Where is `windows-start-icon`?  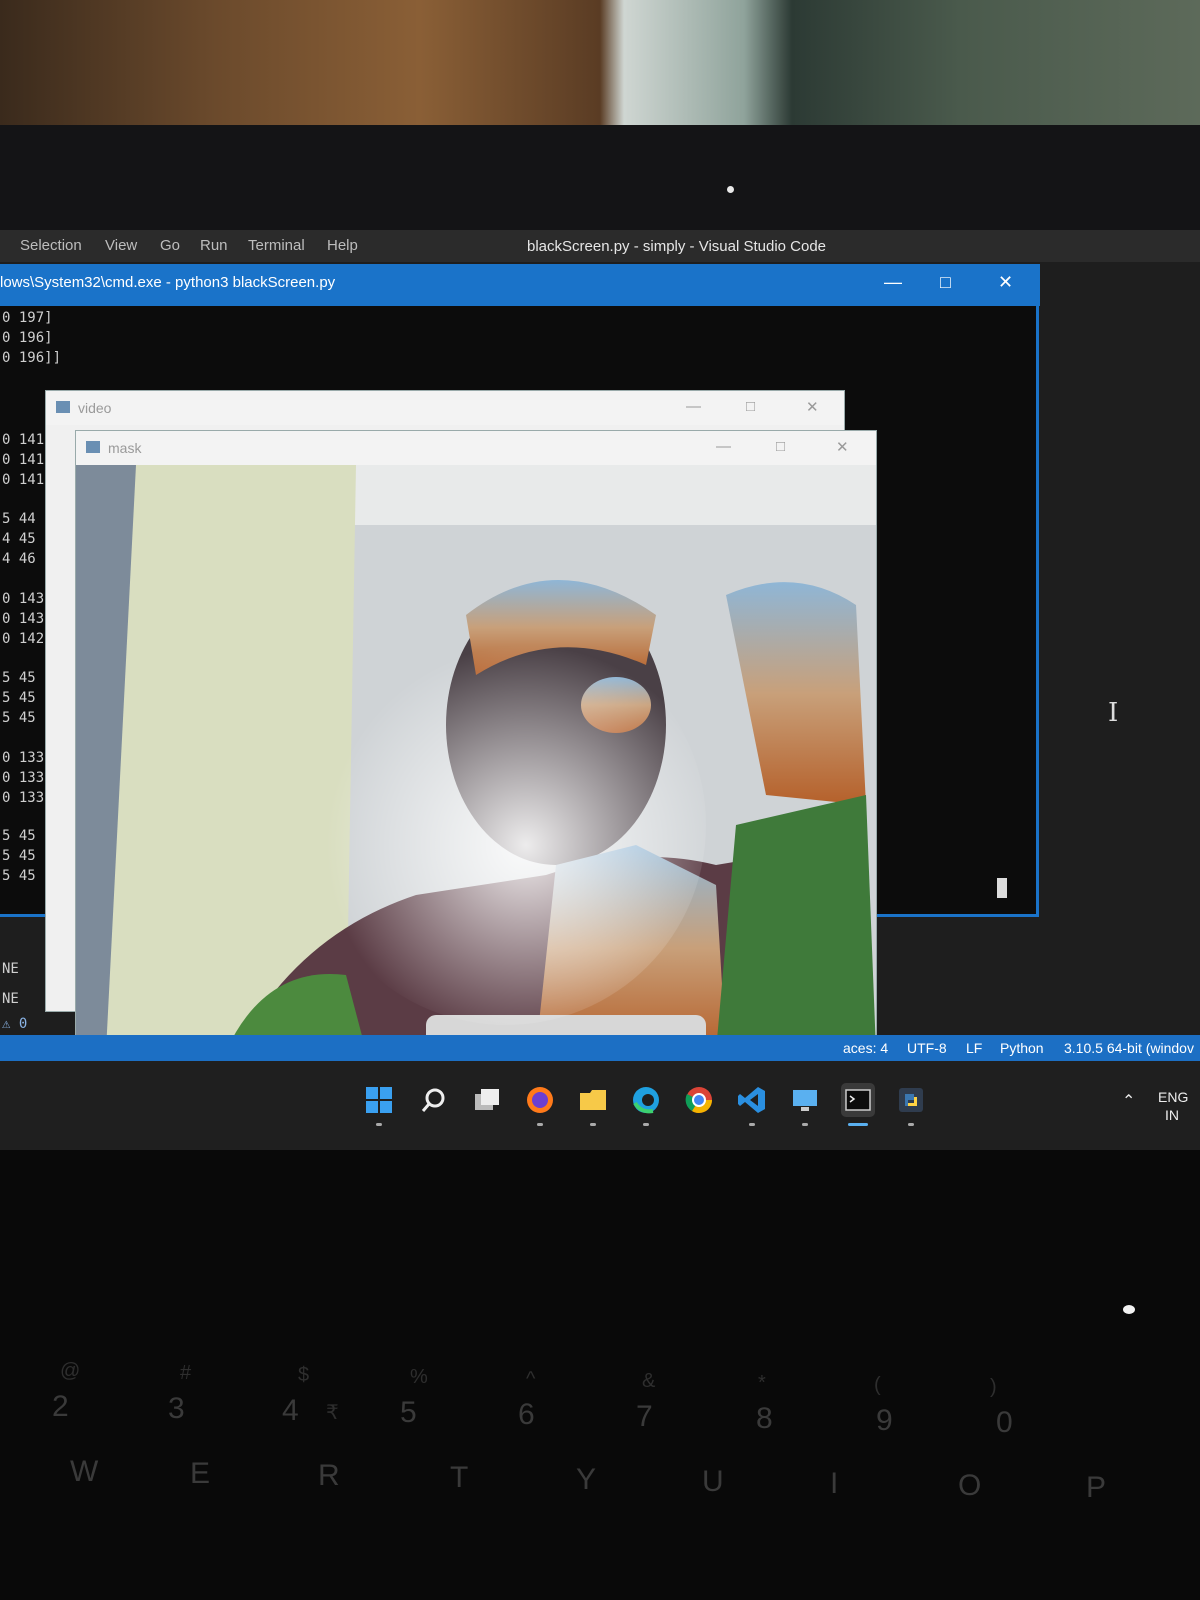
windows-start-icon is located at coordinates (379, 1100).